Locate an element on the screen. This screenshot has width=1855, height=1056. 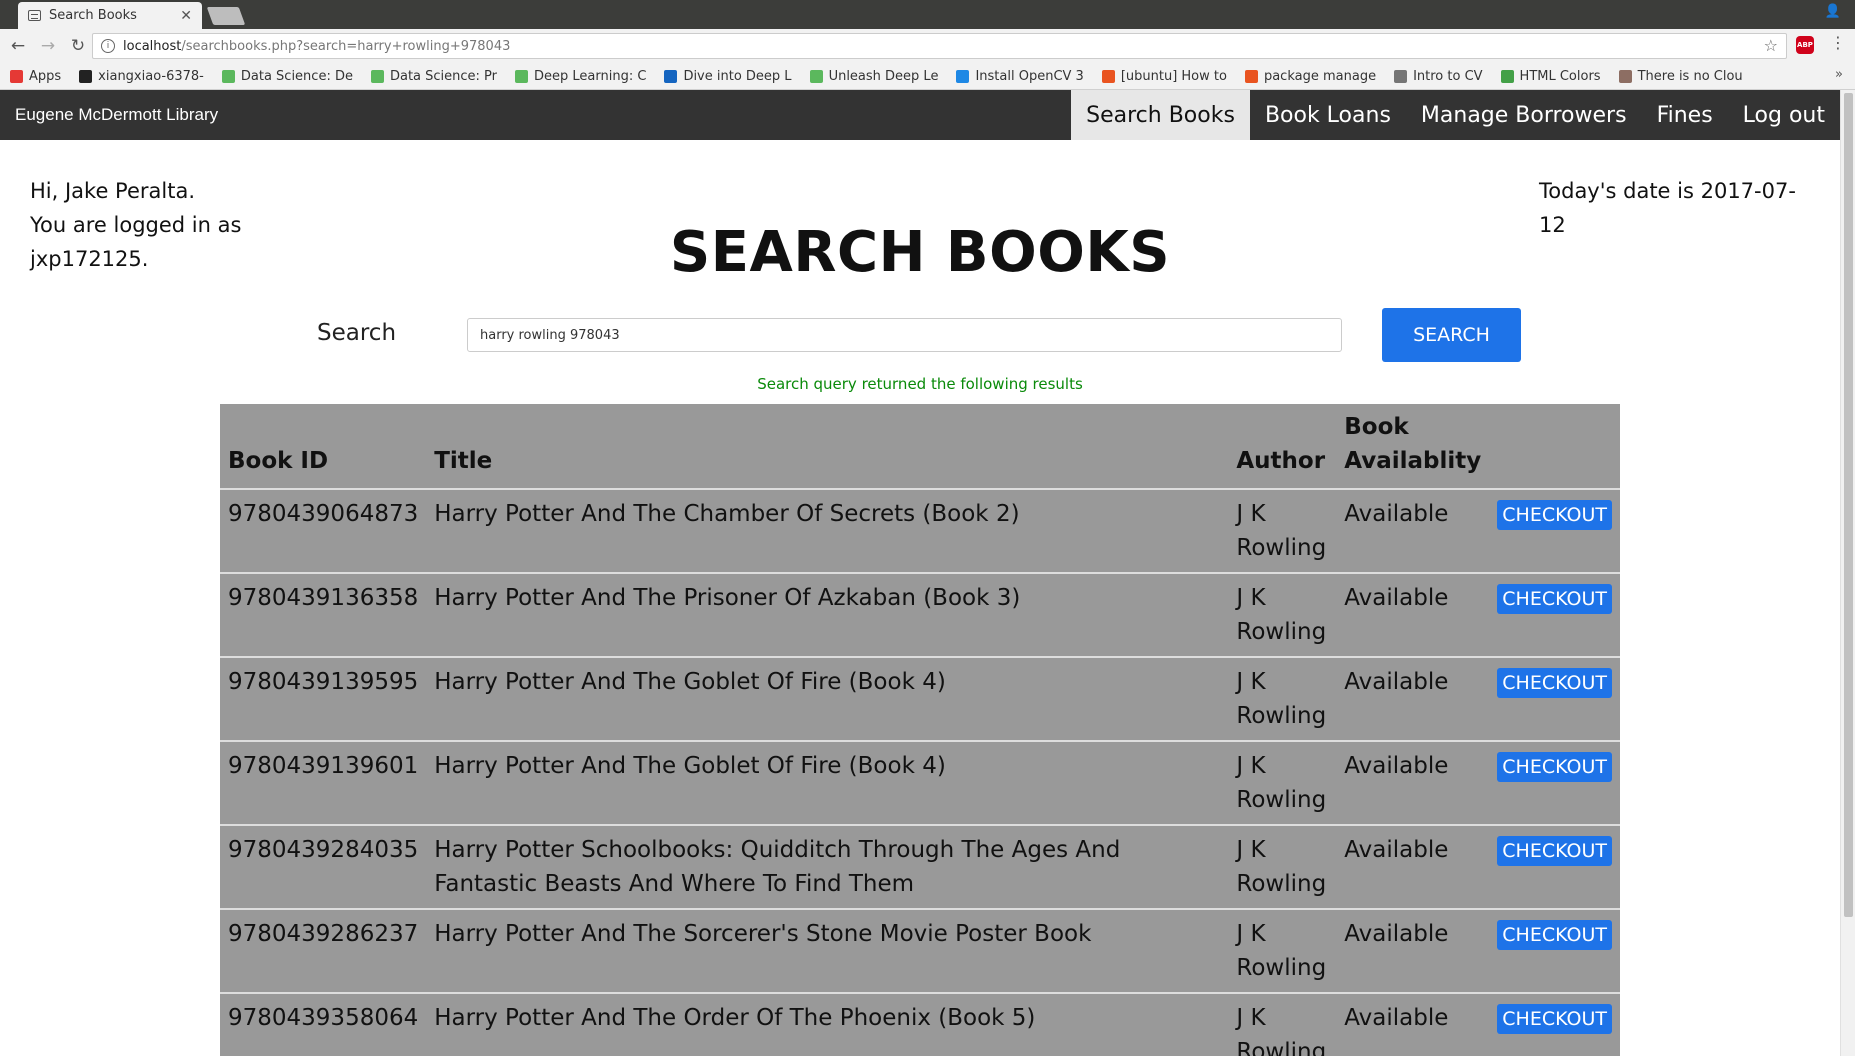
bookmark-item: Install OpenCV 3 is located at coordinates (1020, 76).